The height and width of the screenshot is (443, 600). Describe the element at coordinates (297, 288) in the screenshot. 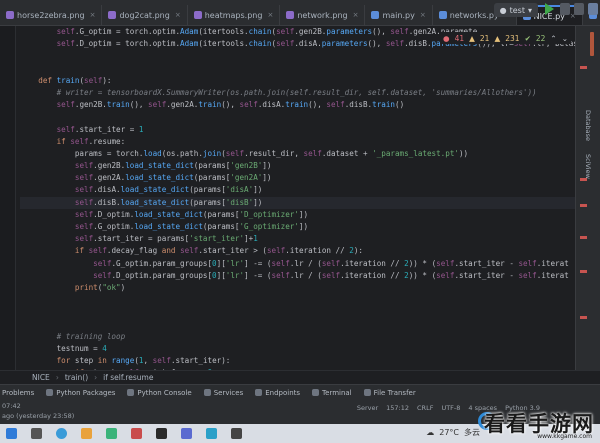

I see `code-line: print("ok")` at that location.